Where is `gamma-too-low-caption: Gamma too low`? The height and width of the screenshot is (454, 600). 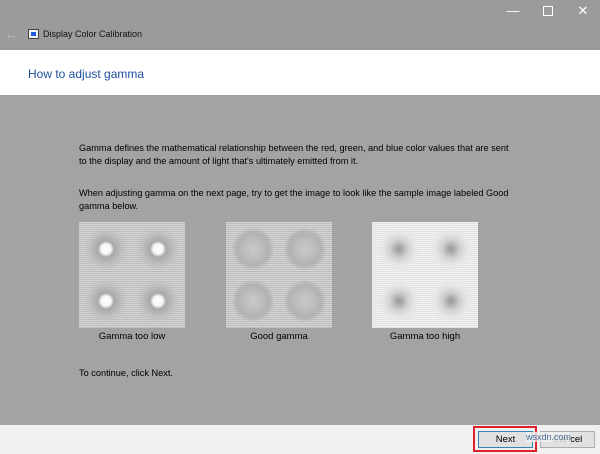
gamma-too-low-caption: Gamma too low is located at coordinates (132, 336).